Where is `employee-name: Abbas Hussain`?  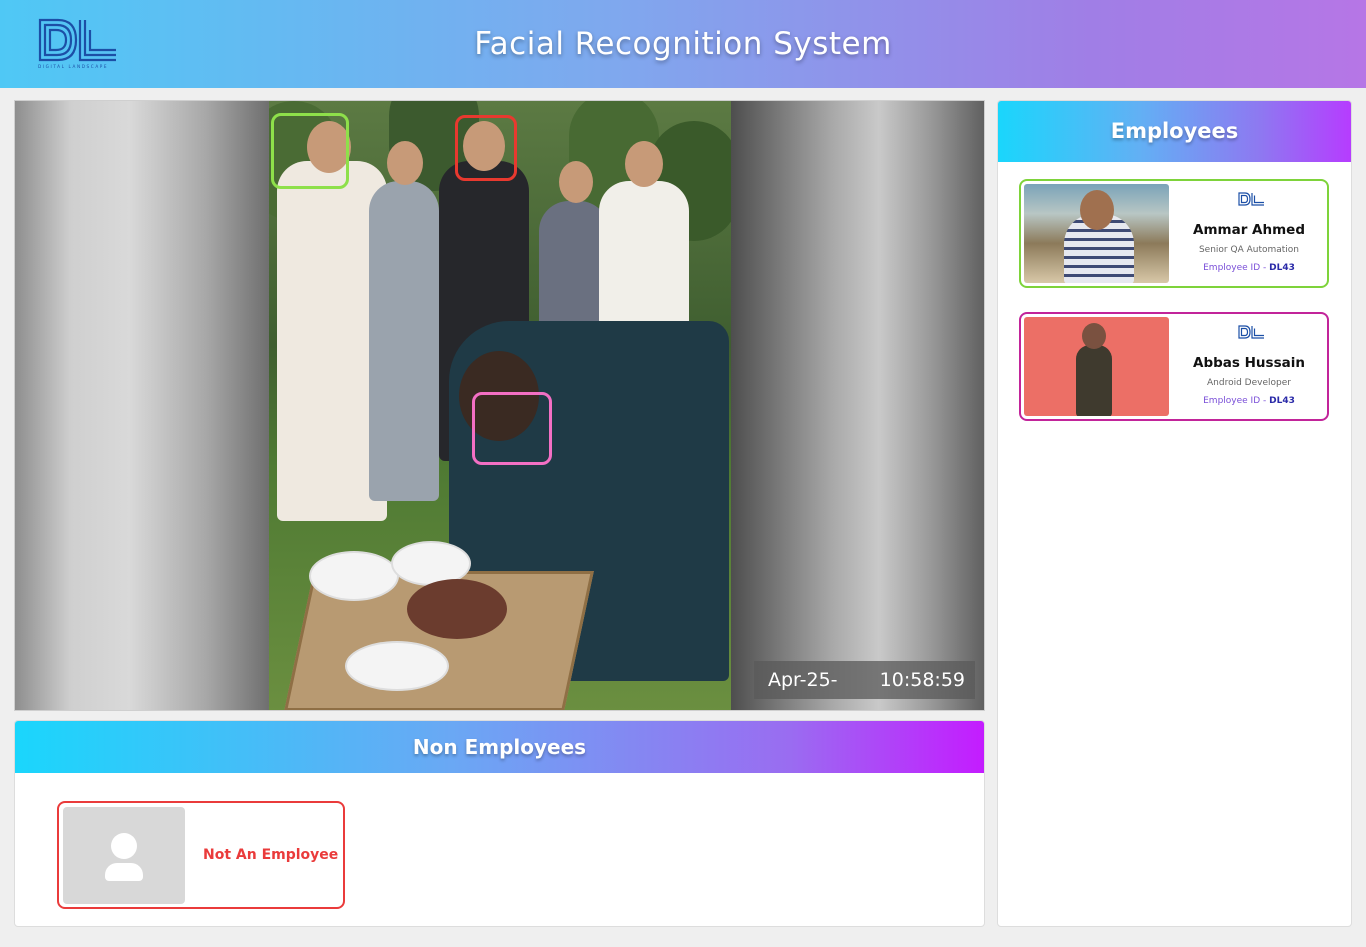
employee-name: Abbas Hussain is located at coordinates (1249, 363).